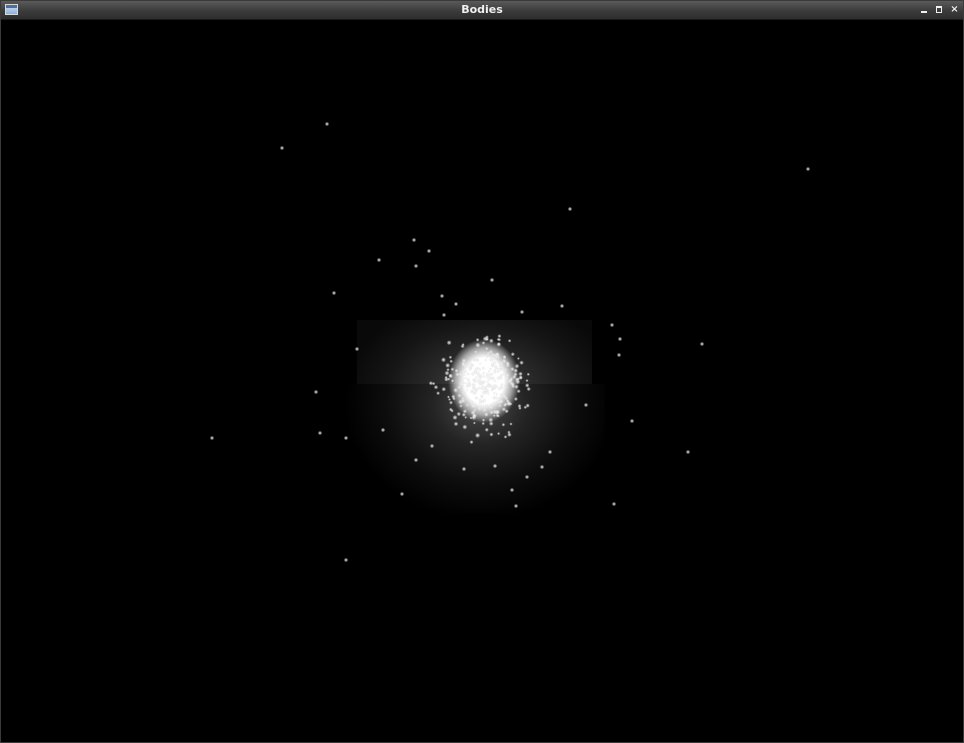 Image resolution: width=964 pixels, height=743 pixels. Describe the element at coordinates (939, 9) in the screenshot. I see `maximize-icon` at that location.